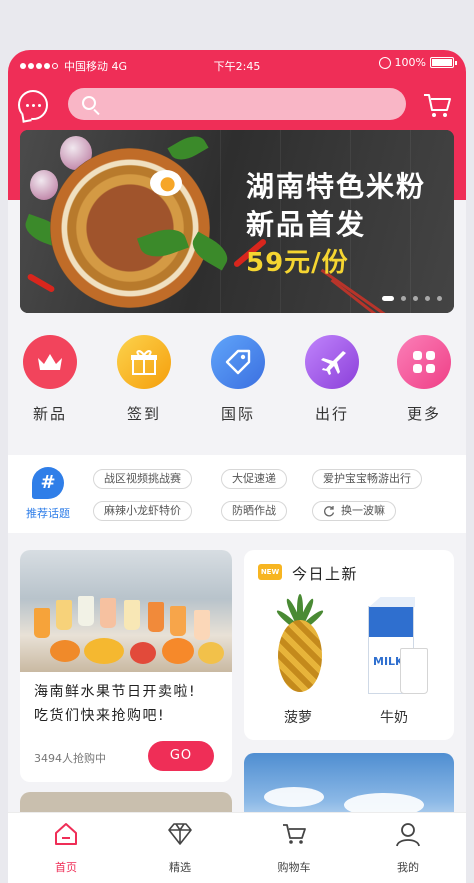 Image resolution: width=474 pixels, height=883 pixels. What do you see at coordinates (329, 511) in the screenshot?
I see `refresh-icon` at bounding box center [329, 511].